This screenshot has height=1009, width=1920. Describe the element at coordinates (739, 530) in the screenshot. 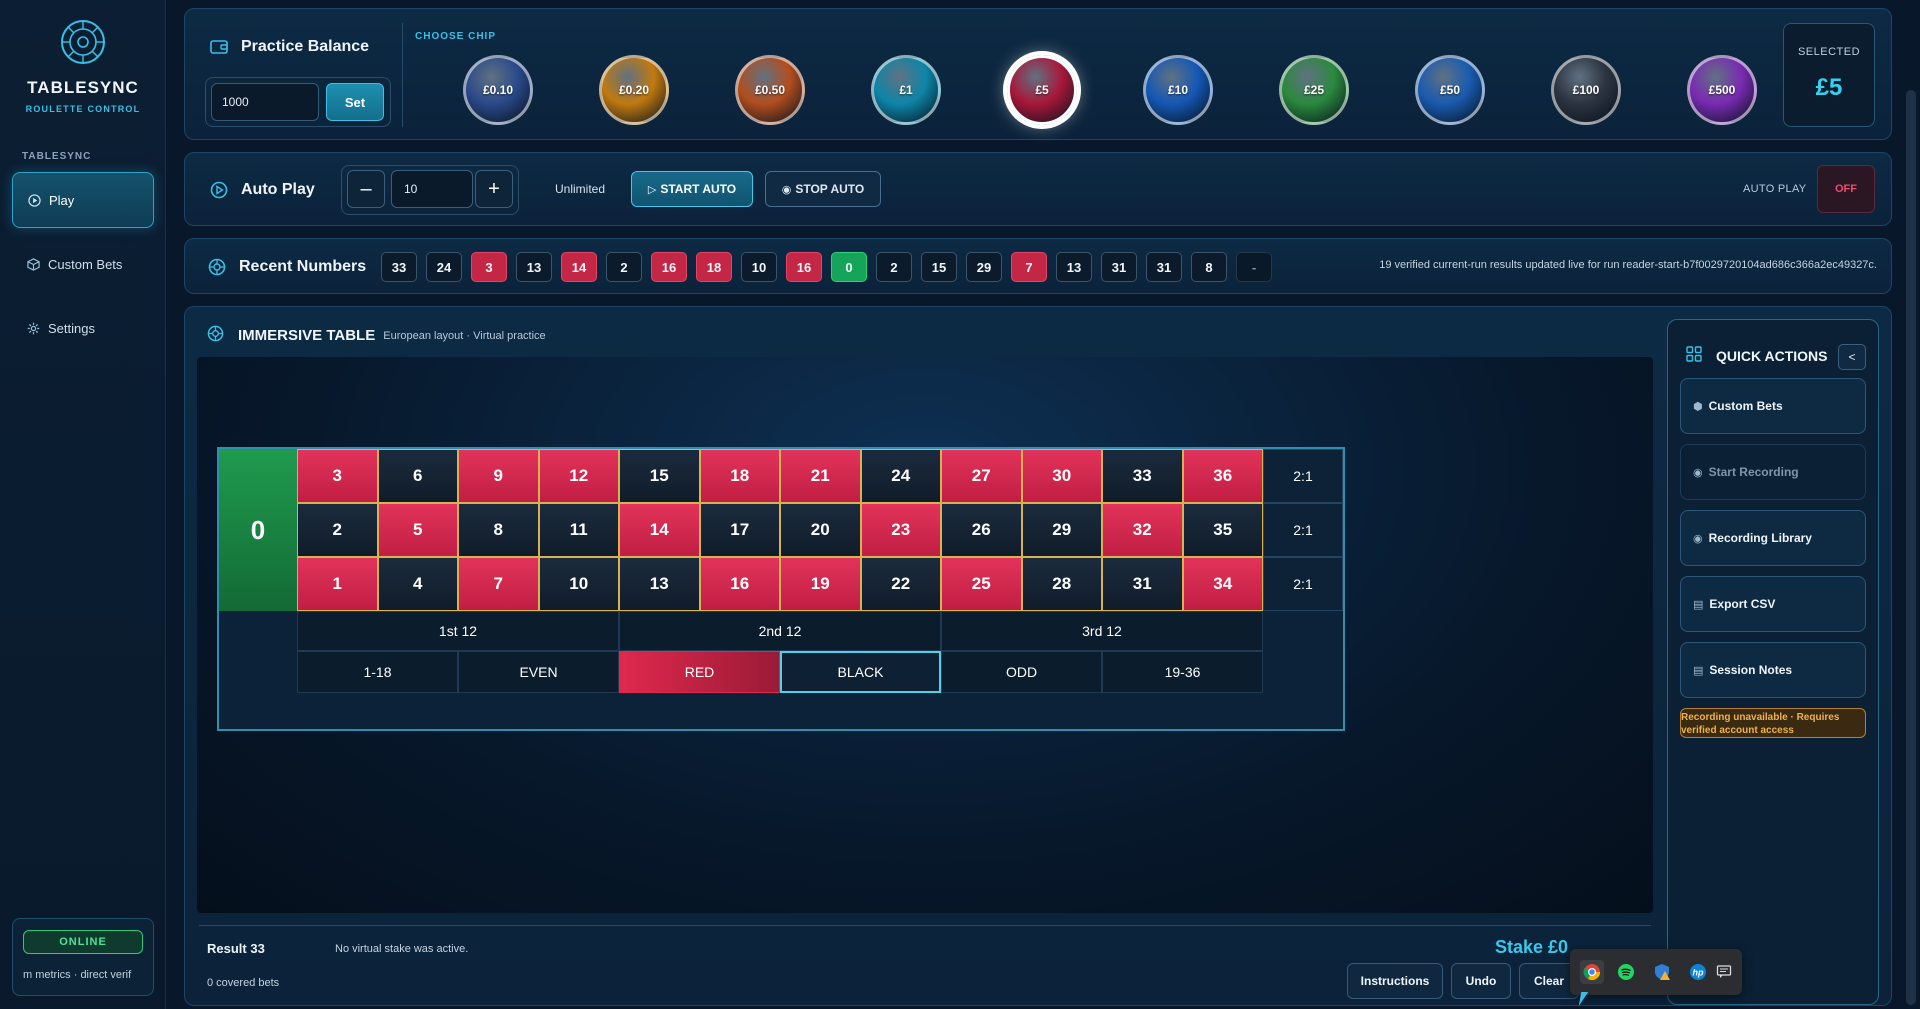

I see `number-cell: 17` at that location.